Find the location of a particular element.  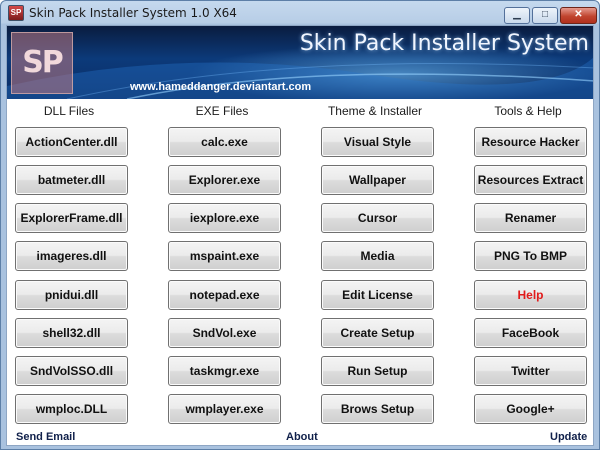

visual-style-button: Visual Style is located at coordinates (377, 142).